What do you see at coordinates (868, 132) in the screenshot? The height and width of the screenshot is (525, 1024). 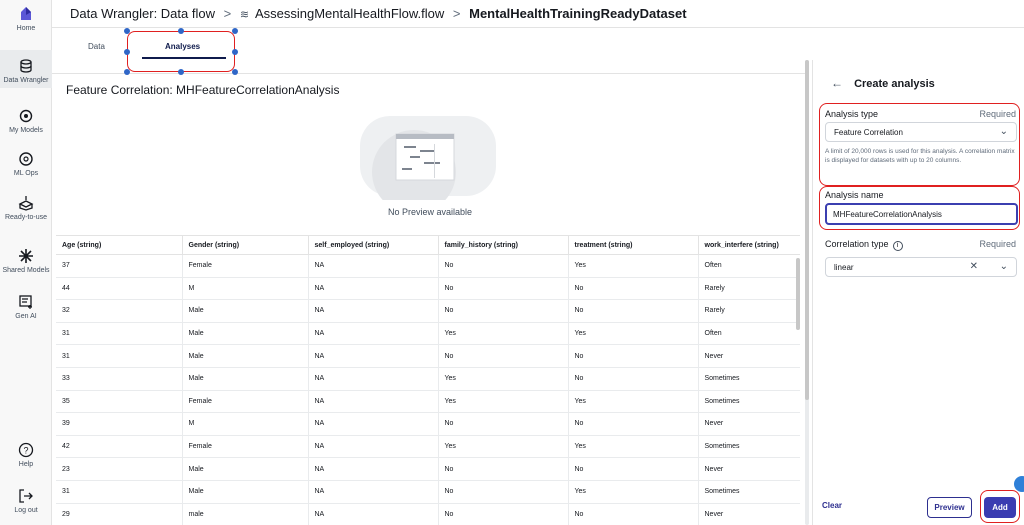 I see `analysis-type-value: Feature Correlation` at bounding box center [868, 132].